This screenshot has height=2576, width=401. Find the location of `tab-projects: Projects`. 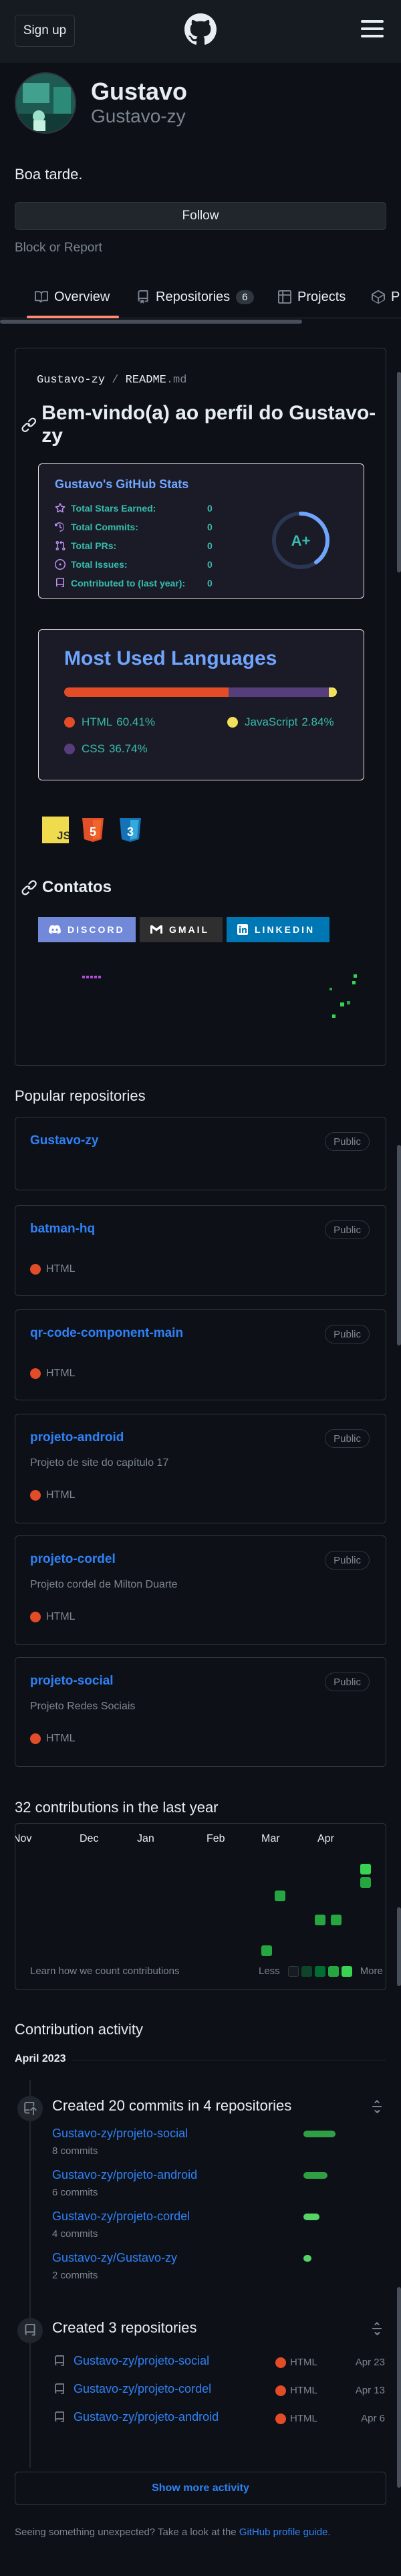

tab-projects: Projects is located at coordinates (312, 297).